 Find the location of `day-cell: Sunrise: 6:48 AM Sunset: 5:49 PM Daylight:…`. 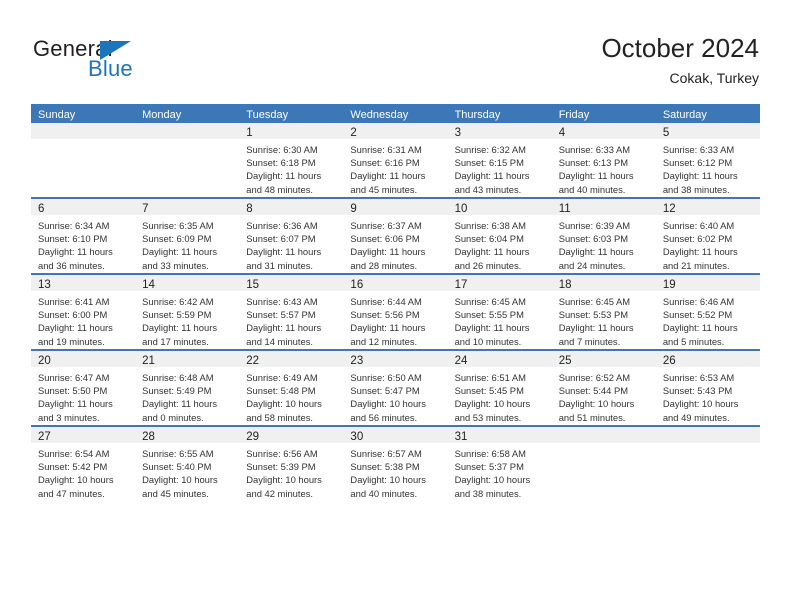

day-cell: Sunrise: 6:48 AM Sunset: 5:49 PM Daylight:… is located at coordinates (187, 396).